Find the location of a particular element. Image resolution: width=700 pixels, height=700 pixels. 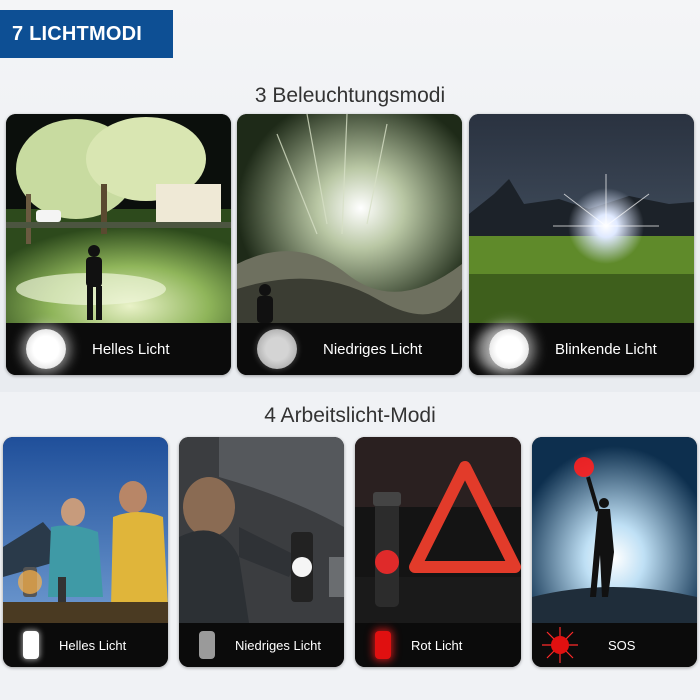

red-bar-icon is located at coordinates (383, 645).